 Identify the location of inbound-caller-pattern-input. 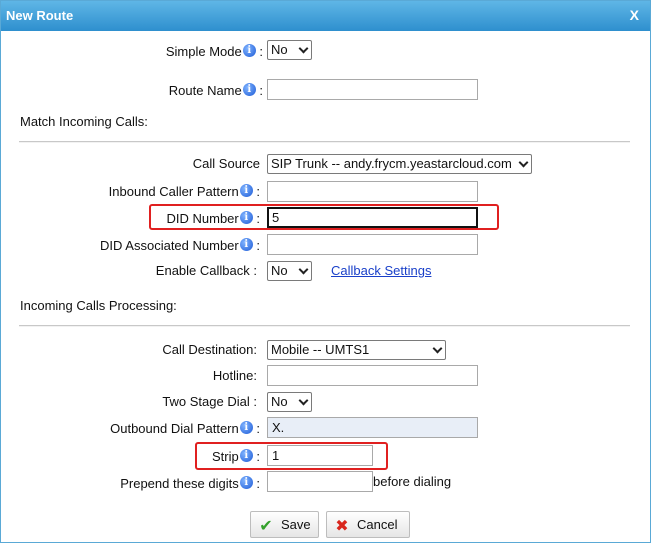
(372, 191).